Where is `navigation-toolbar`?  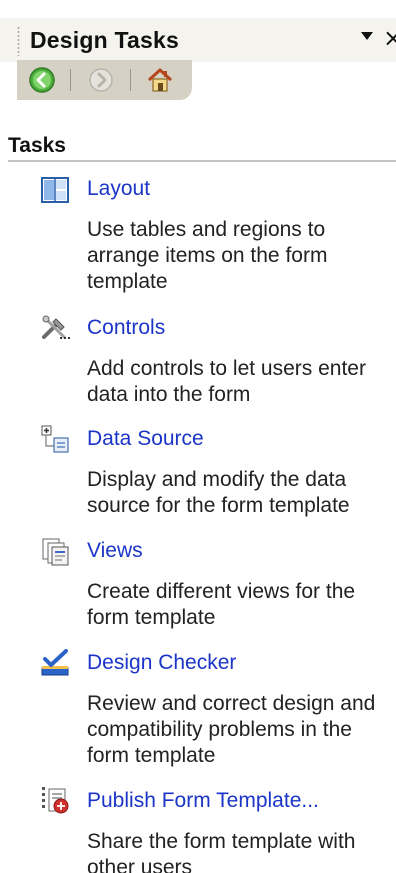
navigation-toolbar is located at coordinates (104, 80).